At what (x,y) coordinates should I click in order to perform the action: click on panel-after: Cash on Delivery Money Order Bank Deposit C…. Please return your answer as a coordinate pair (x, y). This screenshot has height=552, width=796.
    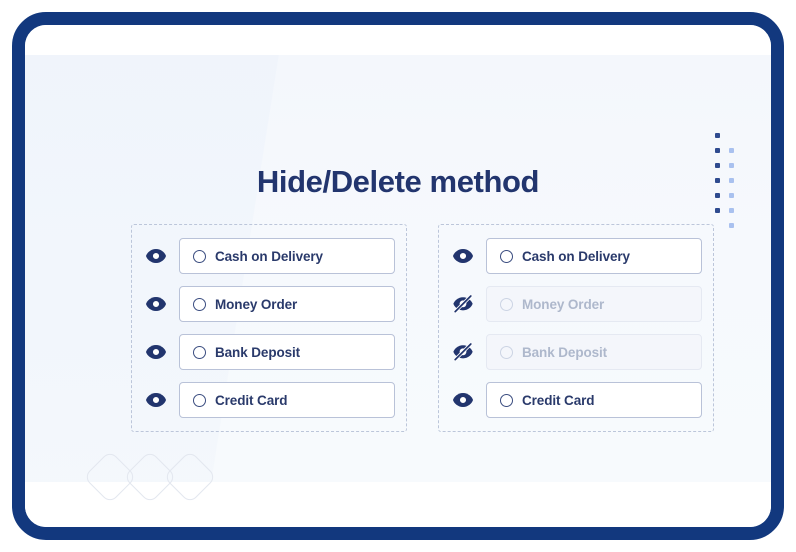
    Looking at the image, I should click on (576, 328).